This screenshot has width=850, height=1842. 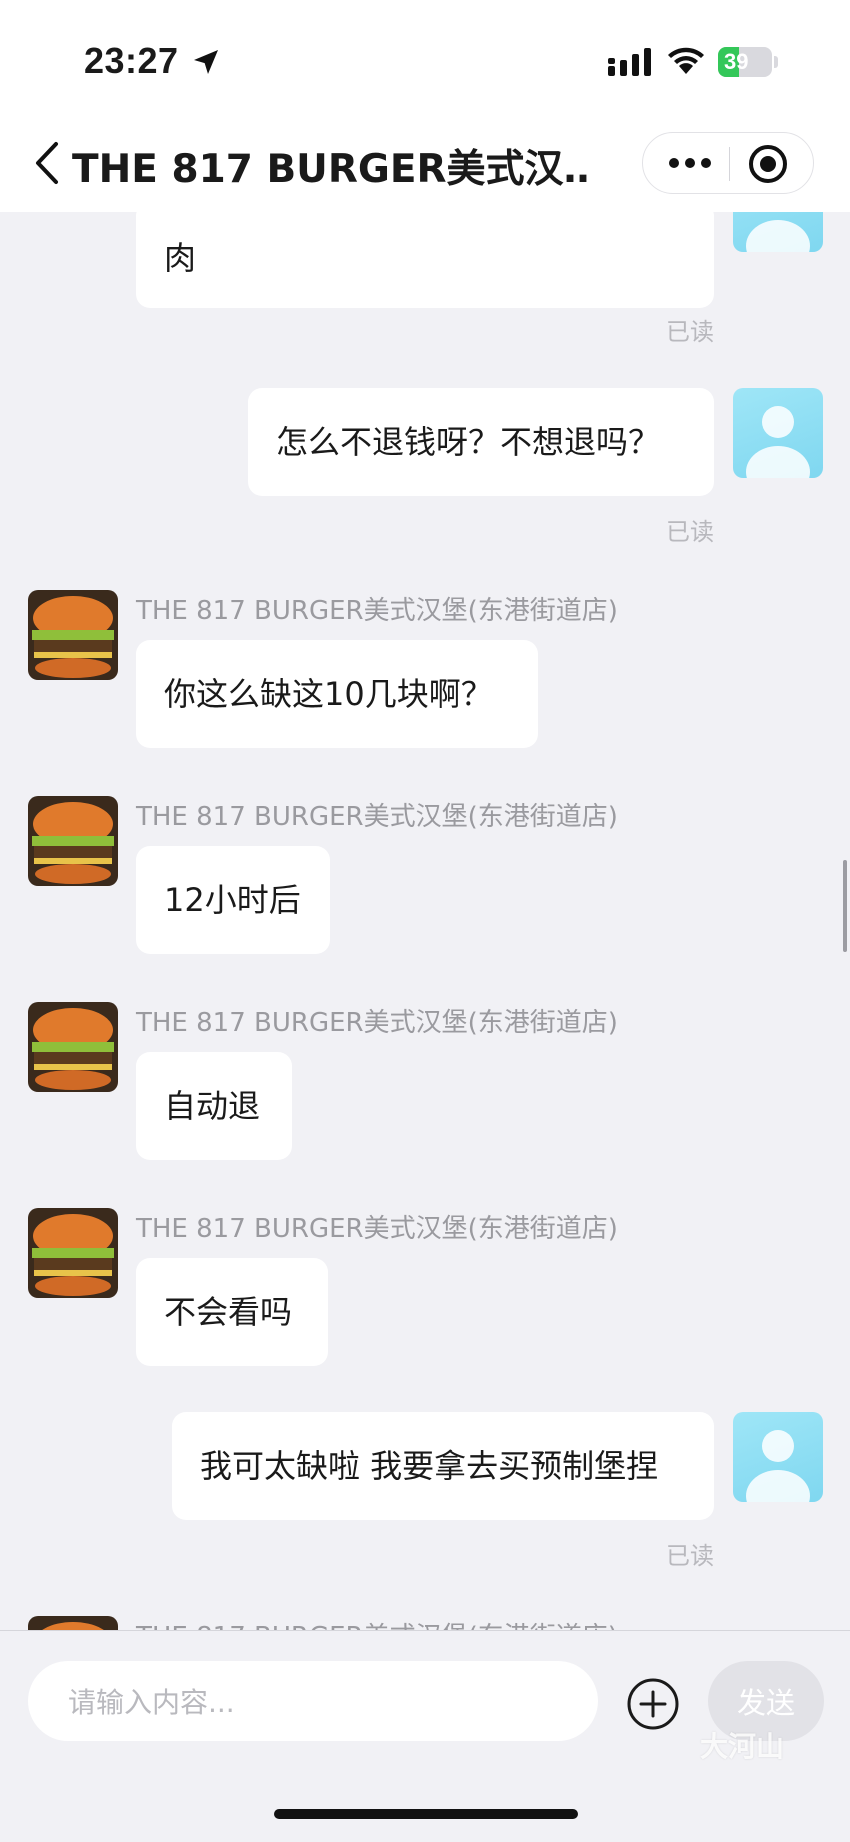 I want to click on message-bubble-shop: 你这么缺这10几块啊？, so click(x=337, y=694).